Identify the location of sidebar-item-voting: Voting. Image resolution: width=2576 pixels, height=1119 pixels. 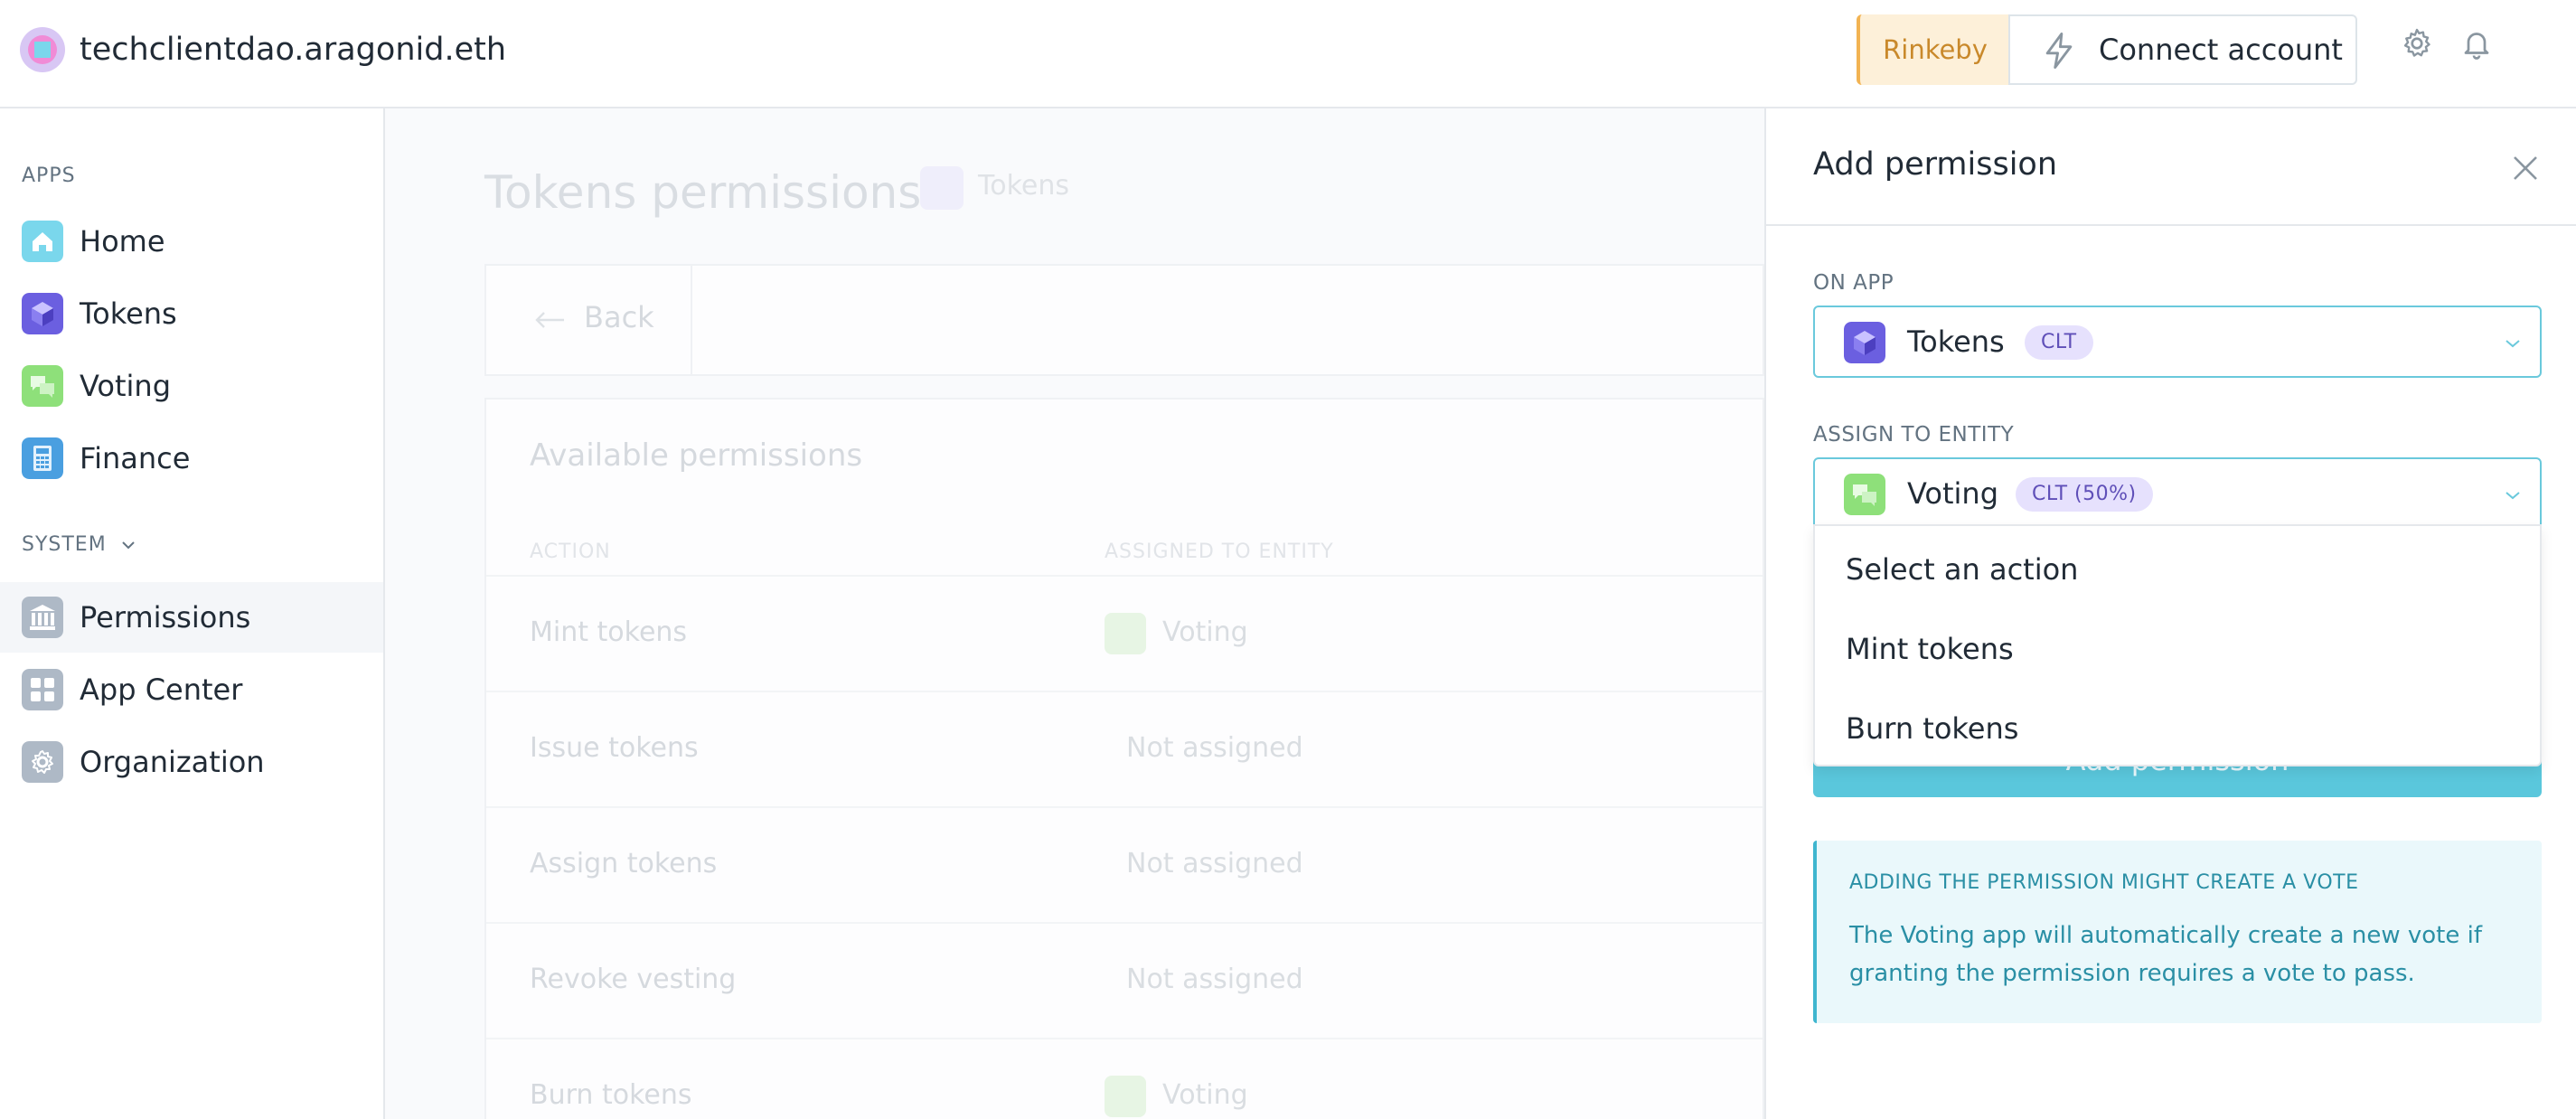
(192, 386).